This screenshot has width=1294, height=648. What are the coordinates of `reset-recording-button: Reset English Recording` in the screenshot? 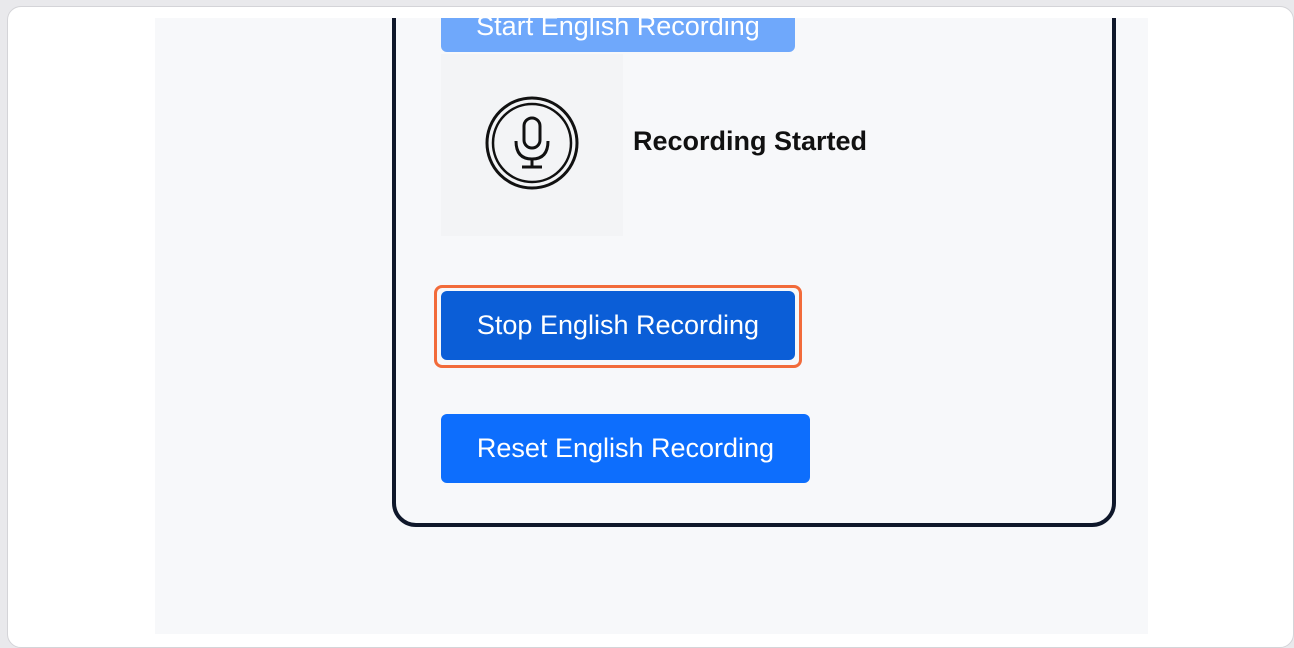 It's located at (625, 448).